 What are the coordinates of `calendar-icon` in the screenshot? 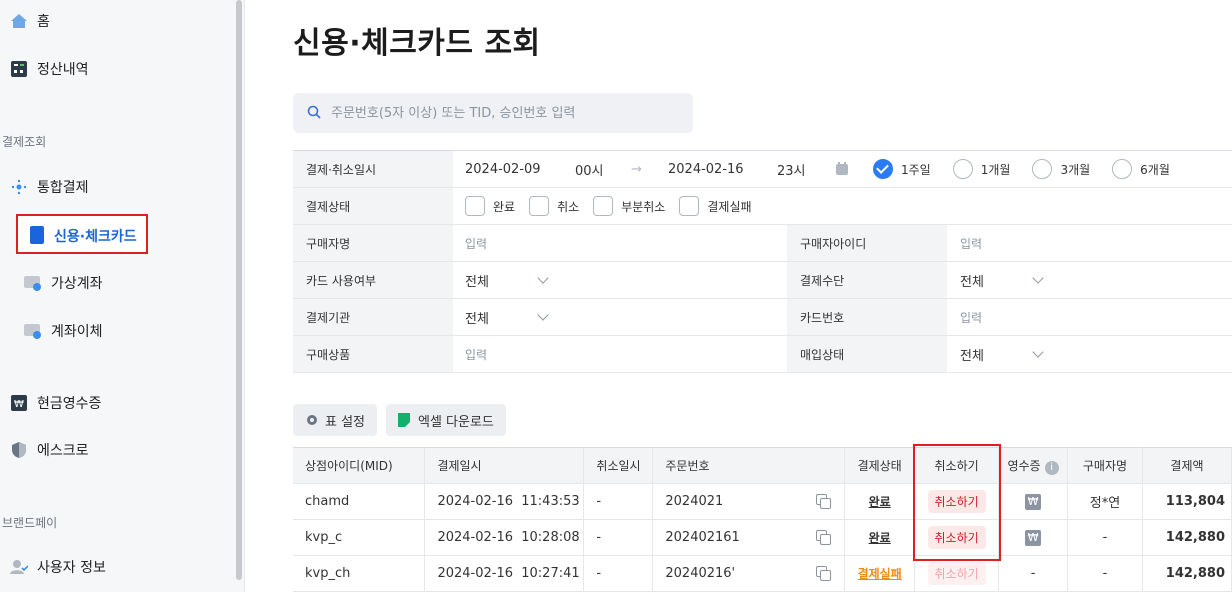 It's located at (842, 169).